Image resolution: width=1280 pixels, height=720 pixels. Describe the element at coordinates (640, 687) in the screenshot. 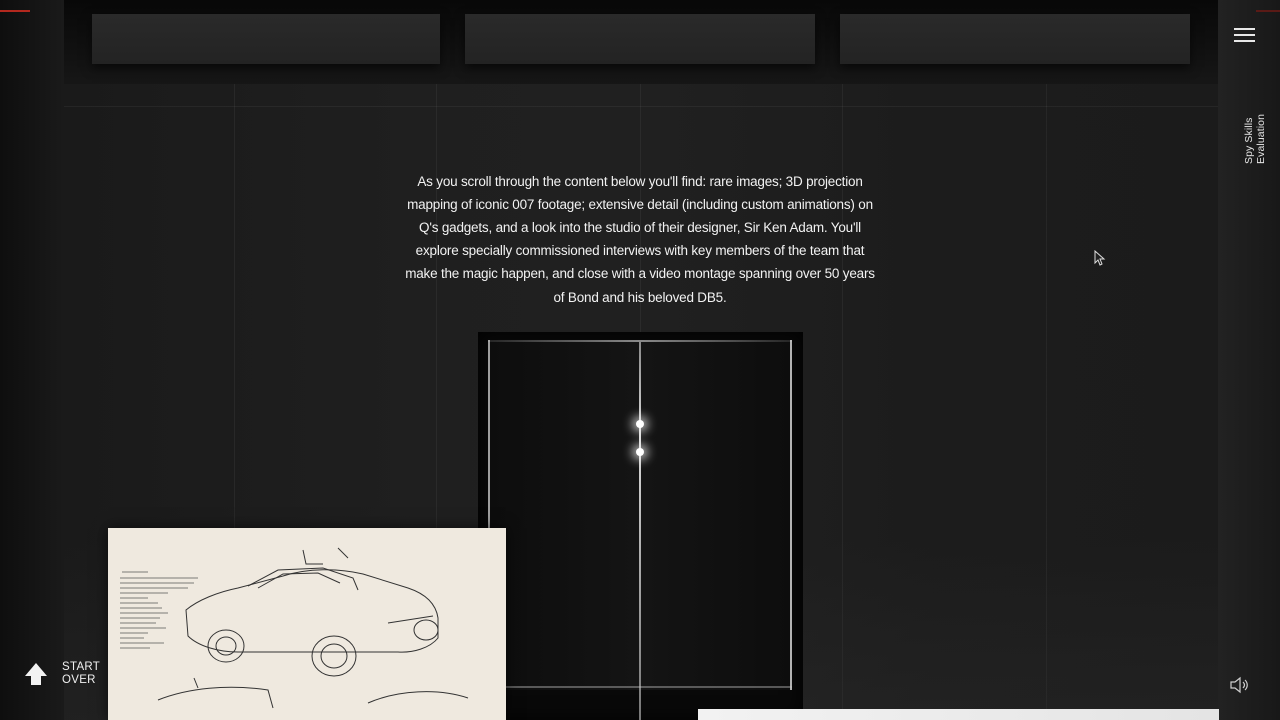

I see `door-bottom-edge` at that location.